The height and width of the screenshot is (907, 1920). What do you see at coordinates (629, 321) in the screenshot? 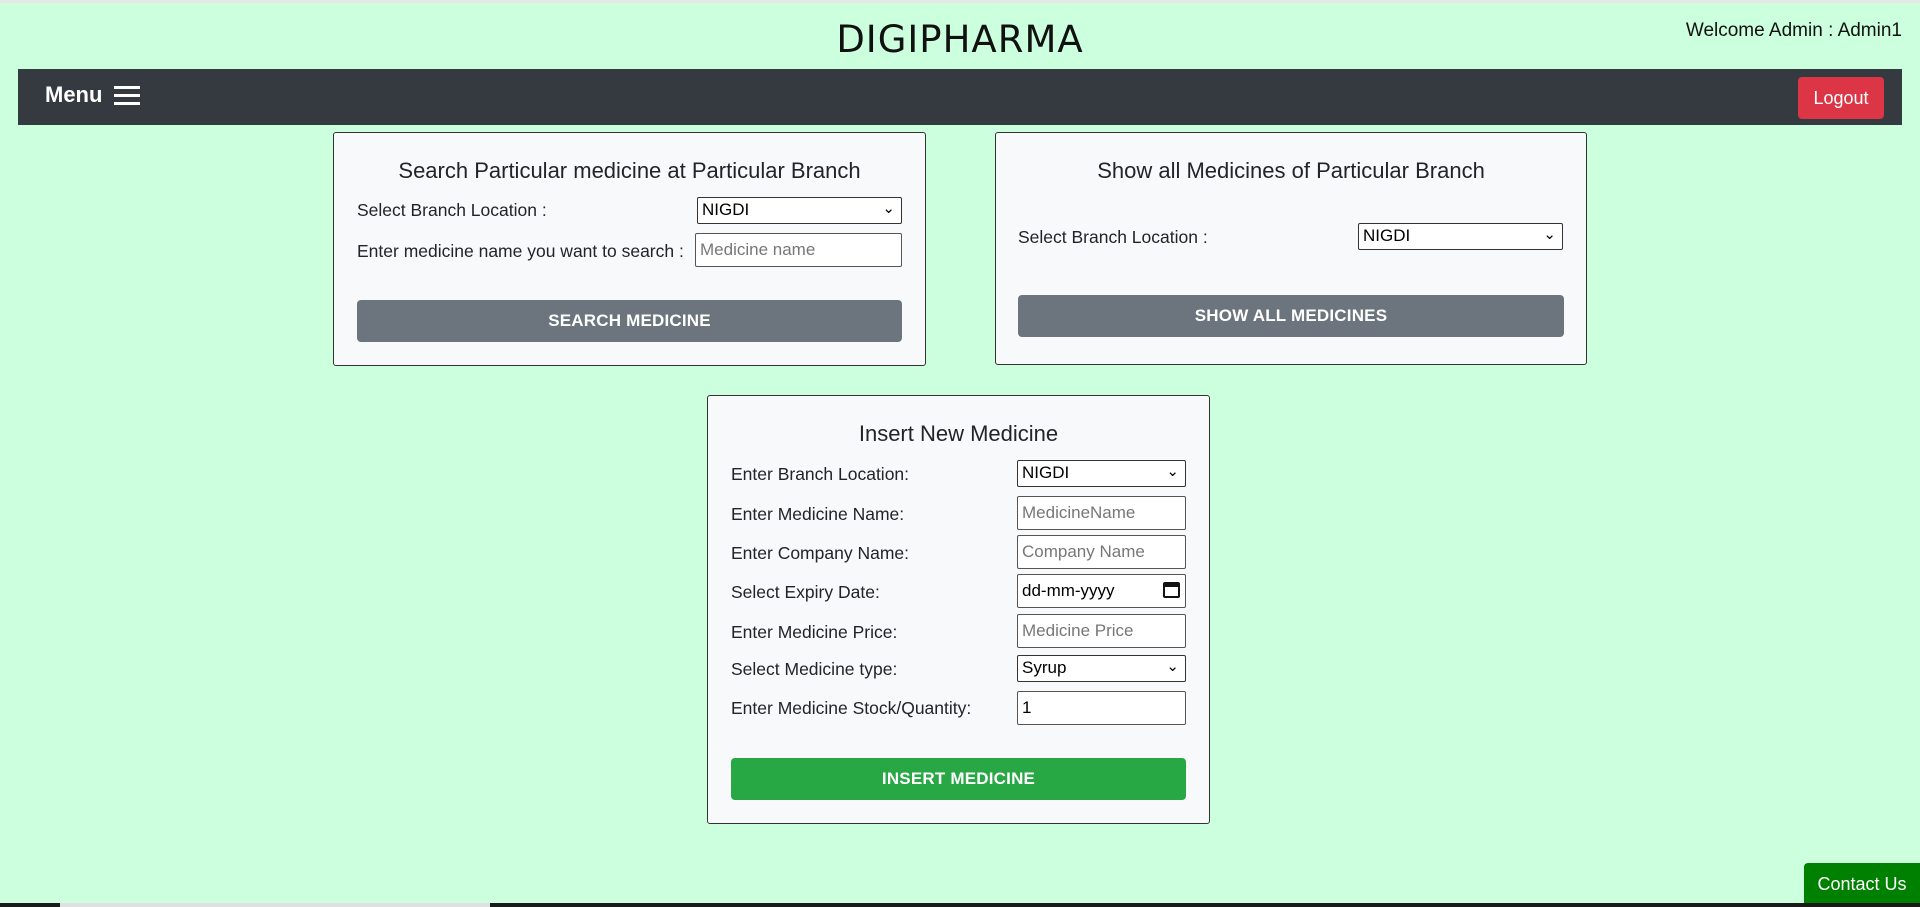
I see `search-medicine-button: SEARCH MEDICINE` at bounding box center [629, 321].